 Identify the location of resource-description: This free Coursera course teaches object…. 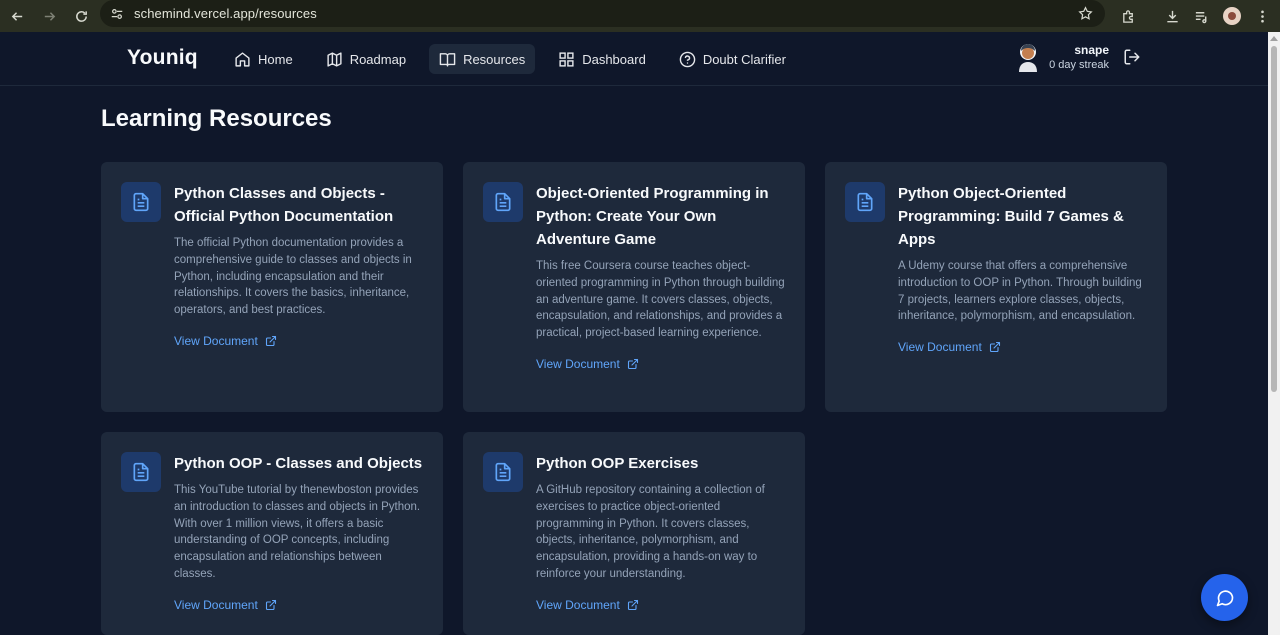
(660, 300).